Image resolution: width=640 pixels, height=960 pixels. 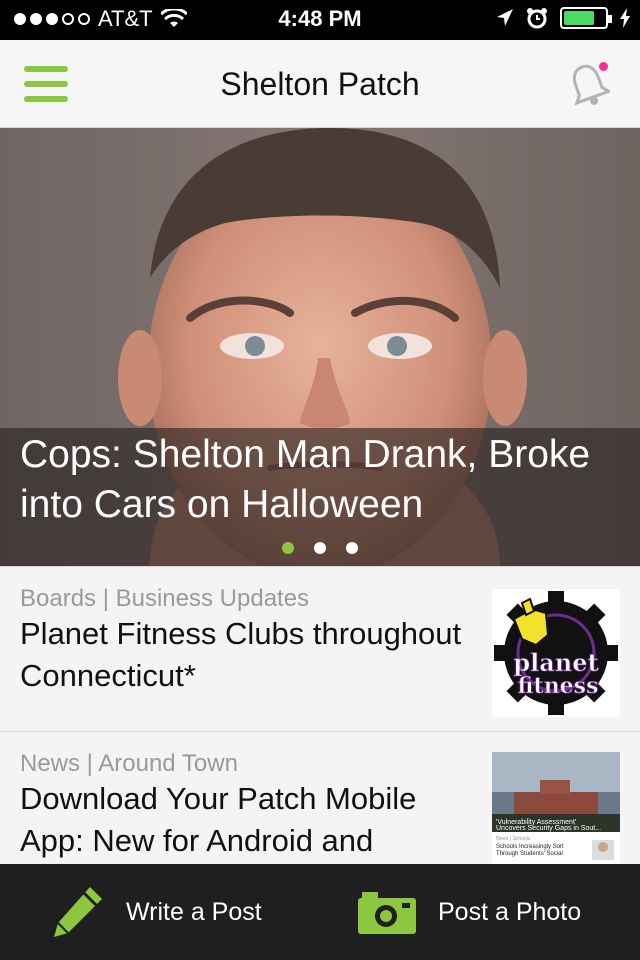 I want to click on pager-dot-active, so click(x=288, y=548).